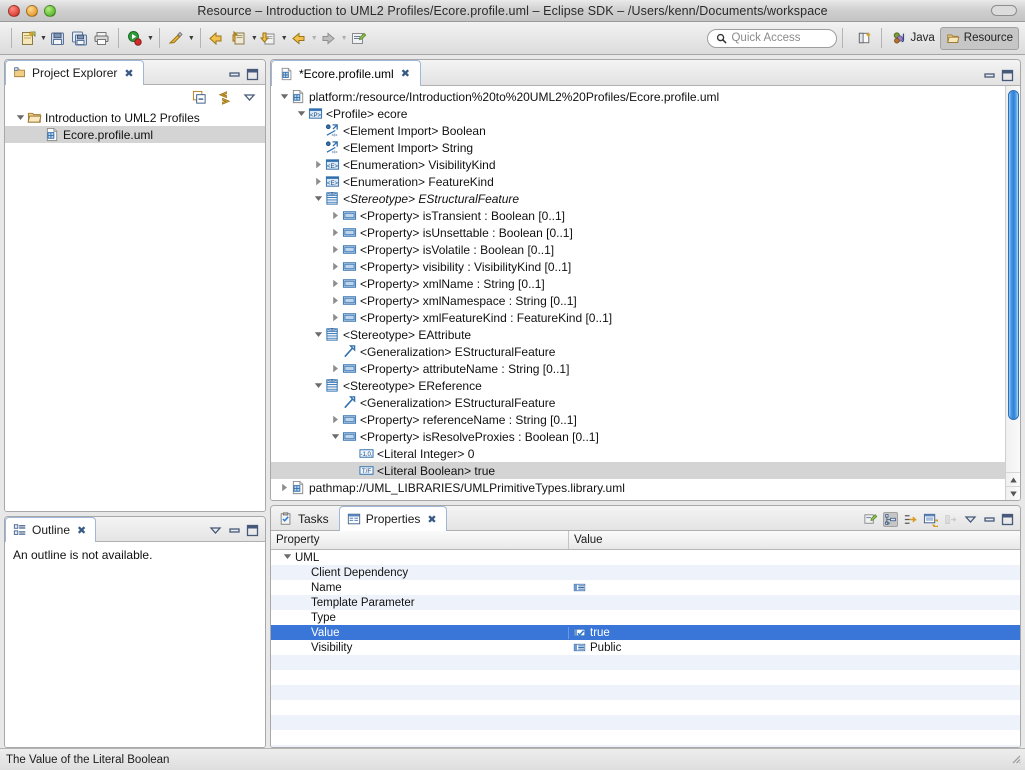 This screenshot has height=770, width=1025. What do you see at coordinates (638, 300) in the screenshot?
I see `tree-row: <Property> xmlNamespace : String [0..1]` at bounding box center [638, 300].